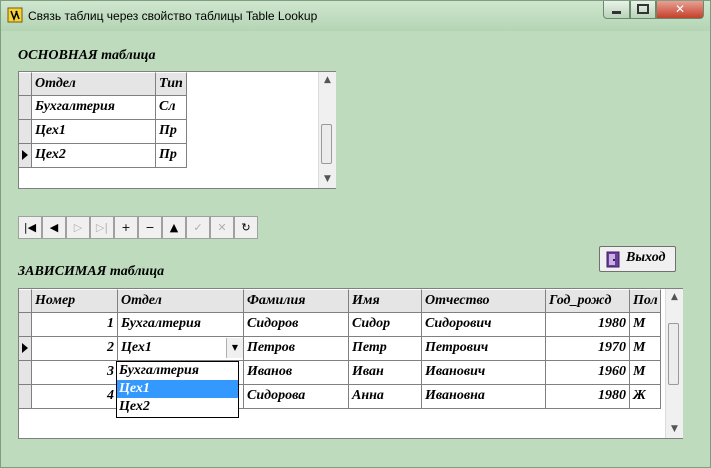 Image resolution: width=711 pixels, height=468 pixels. I want to click on table-cell: Иван, so click(385, 373).